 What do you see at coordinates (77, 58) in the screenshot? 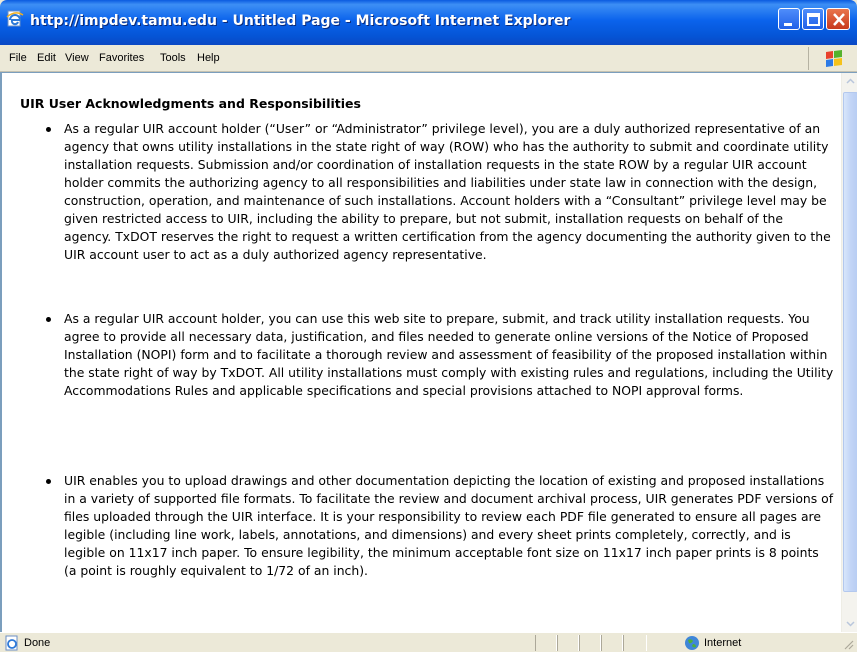
I see `menu-view: View` at bounding box center [77, 58].